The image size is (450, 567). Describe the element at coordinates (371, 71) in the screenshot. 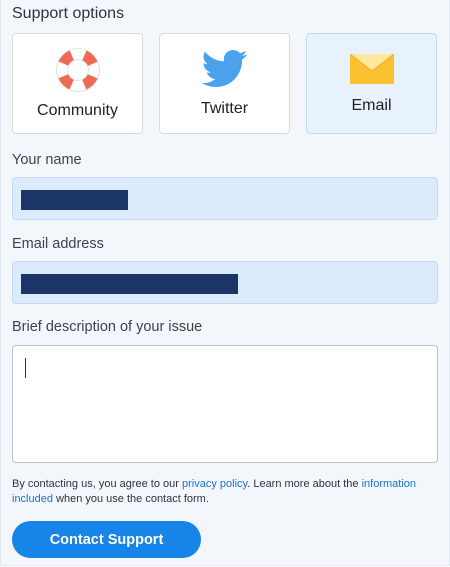

I see `envelope-icon` at that location.